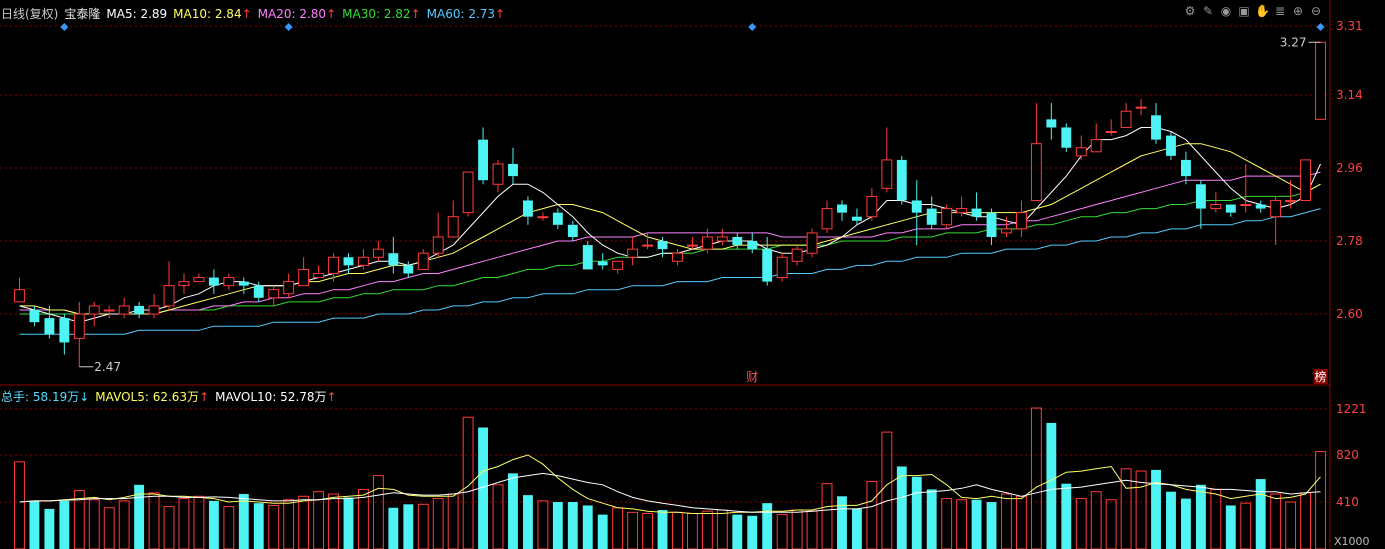 This screenshot has height=549, width=1385. What do you see at coordinates (1208, 11) in the screenshot?
I see `brush-icon: ✎` at bounding box center [1208, 11].